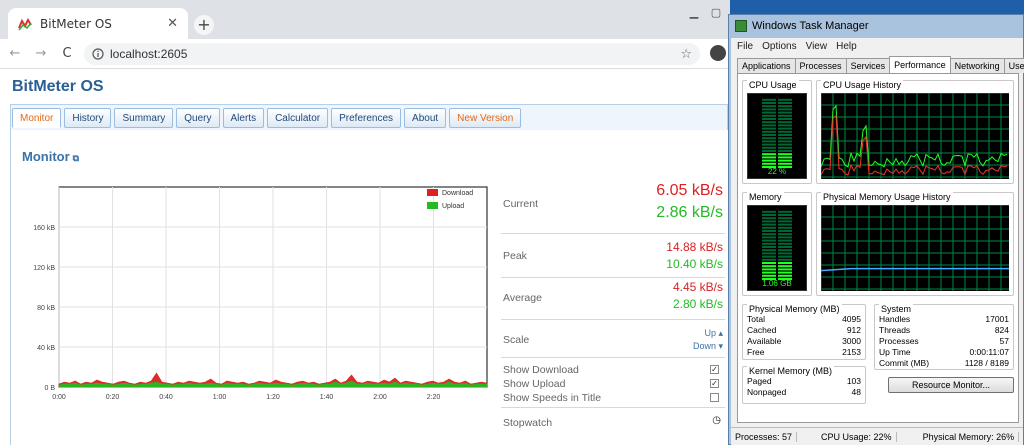 This screenshot has width=1024, height=445. I want to click on tm-tab-users: Users, so click(1013, 65).